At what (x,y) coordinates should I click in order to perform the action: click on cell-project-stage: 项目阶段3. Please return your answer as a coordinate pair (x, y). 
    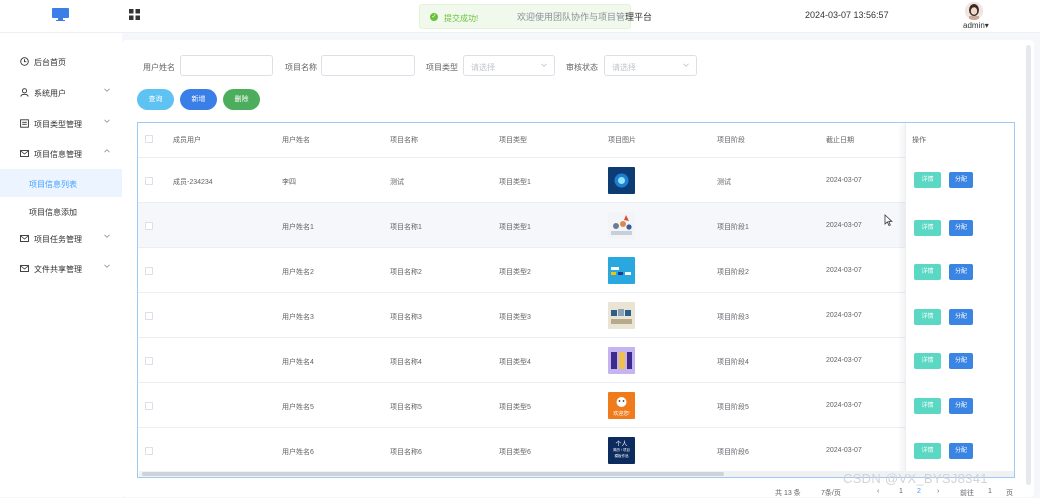
    Looking at the image, I should click on (733, 317).